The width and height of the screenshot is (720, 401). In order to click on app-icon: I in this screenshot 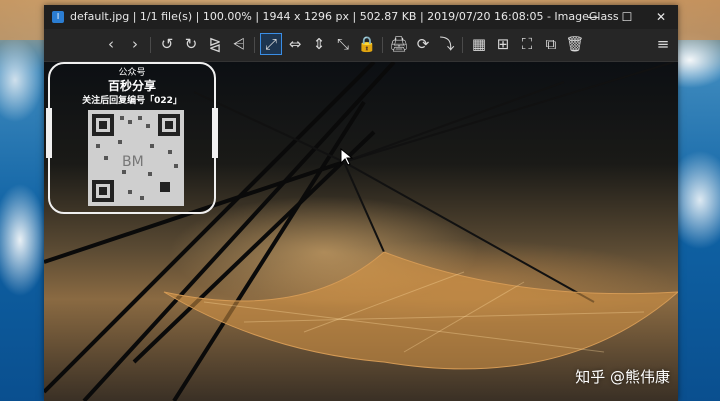, I will do `click(58, 17)`.